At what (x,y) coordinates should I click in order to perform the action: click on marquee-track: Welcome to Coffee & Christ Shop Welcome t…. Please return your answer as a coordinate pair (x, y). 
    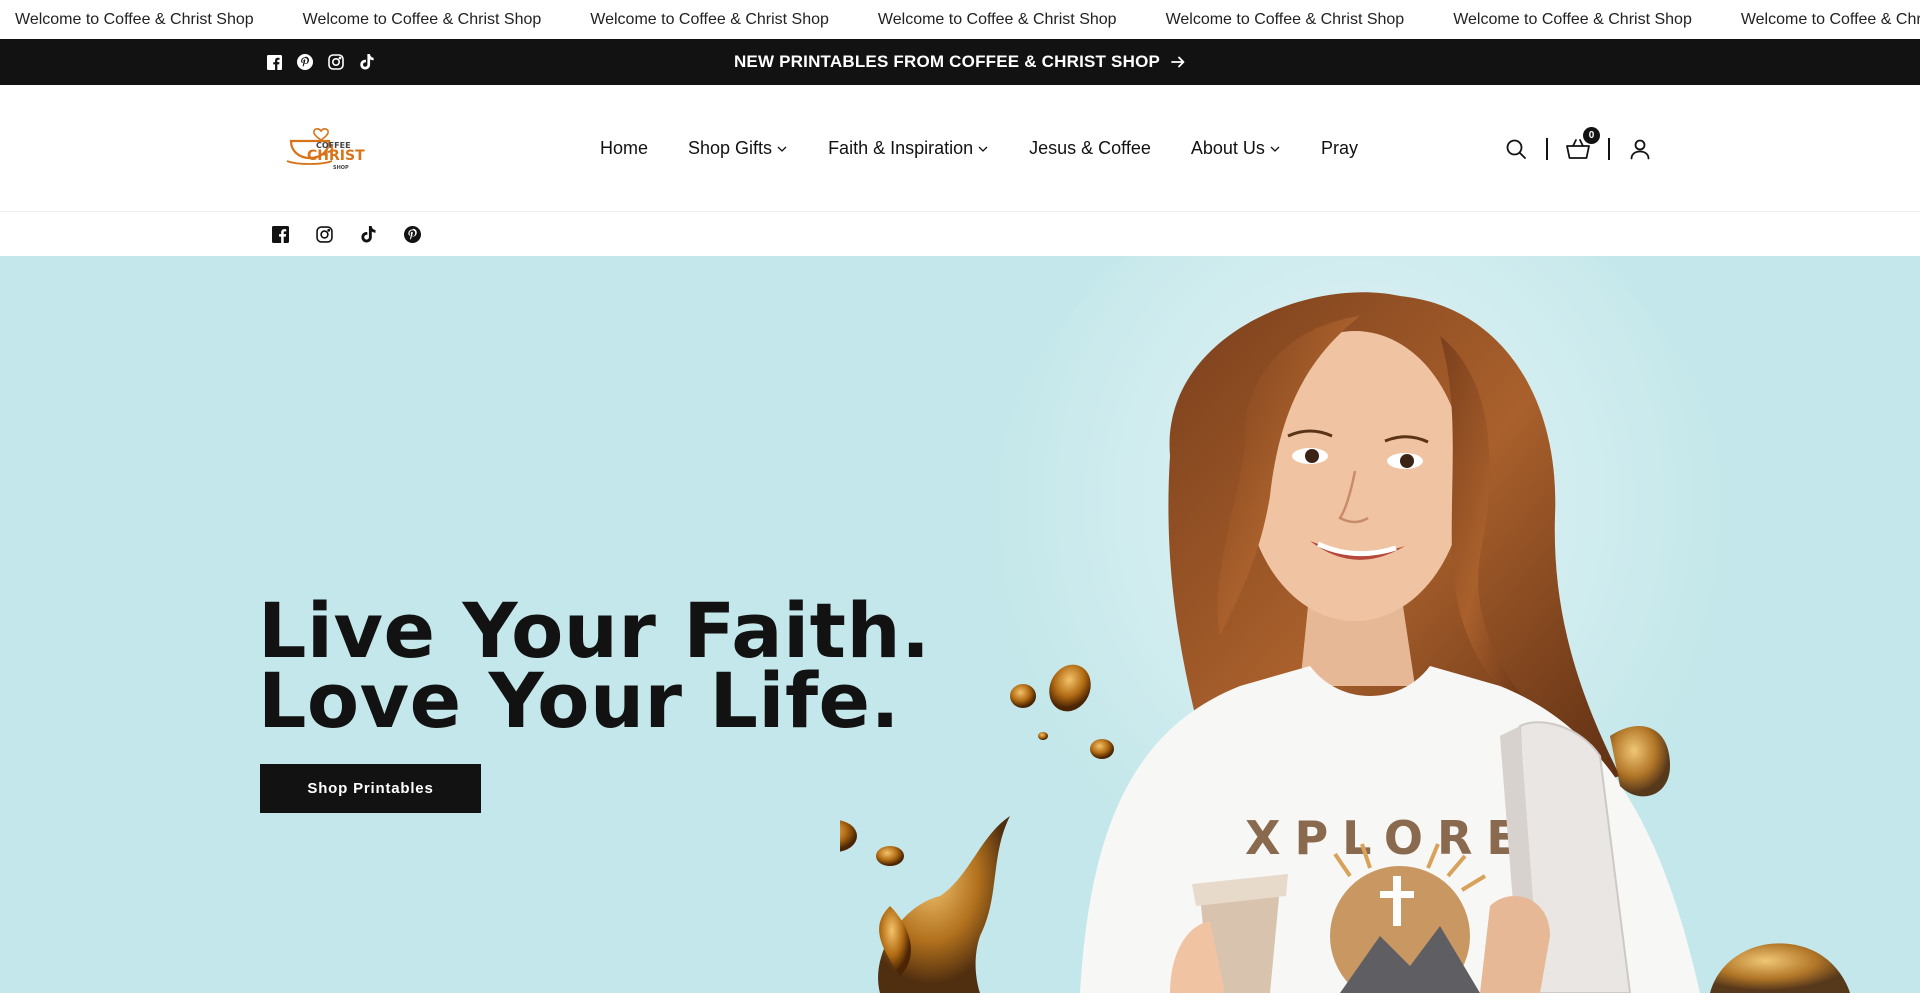
    Looking at the image, I should click on (960, 19).